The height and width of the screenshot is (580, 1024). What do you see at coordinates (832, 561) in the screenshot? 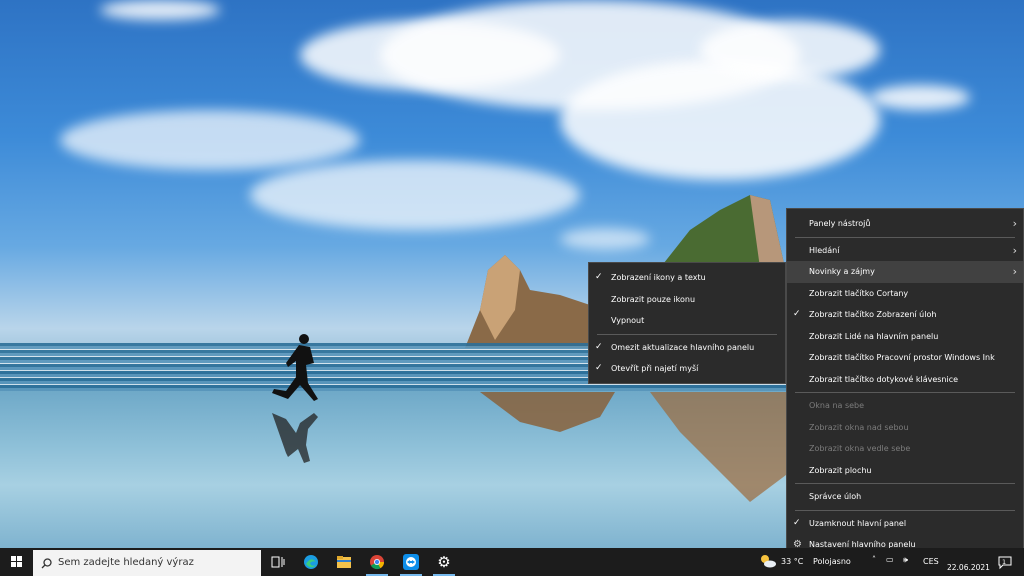
I see `weather-description: Polojasno` at bounding box center [832, 561].